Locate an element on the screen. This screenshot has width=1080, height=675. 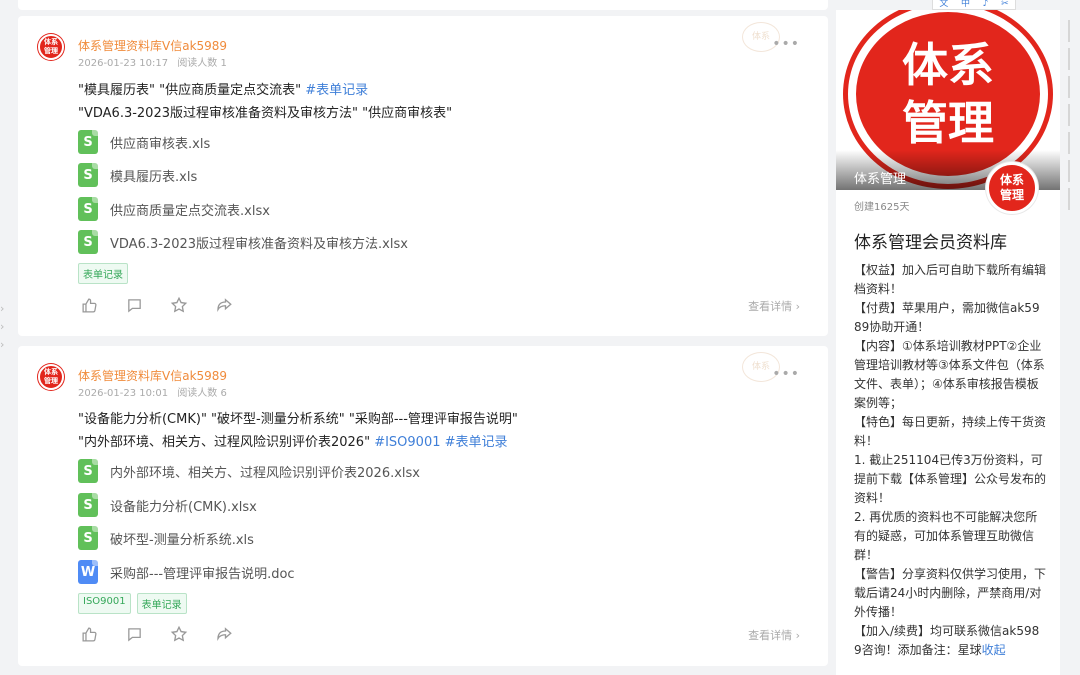
tag-list: ISO9001 表单记录 is located at coordinates (135, 603).